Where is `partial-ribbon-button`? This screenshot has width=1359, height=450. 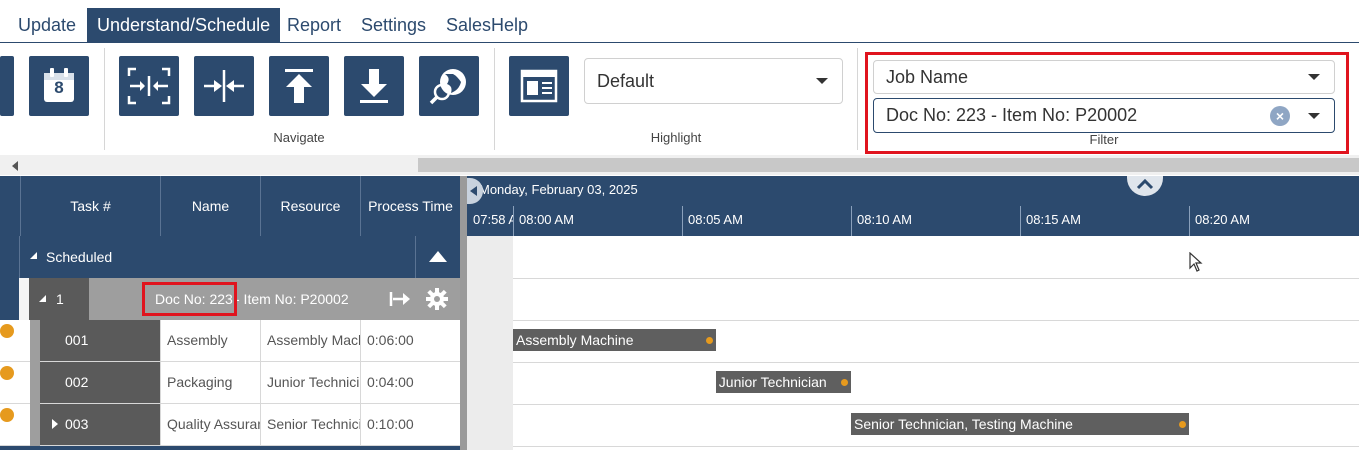
partial-ribbon-button is located at coordinates (7, 86).